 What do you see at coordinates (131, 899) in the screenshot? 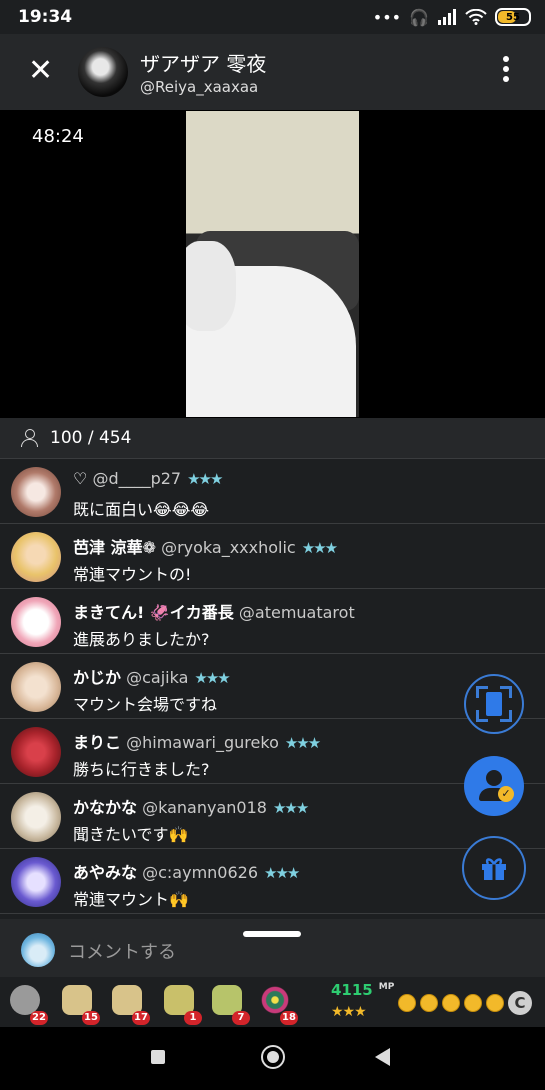
I see `comment-text: 常連マウント🙌` at bounding box center [131, 899].